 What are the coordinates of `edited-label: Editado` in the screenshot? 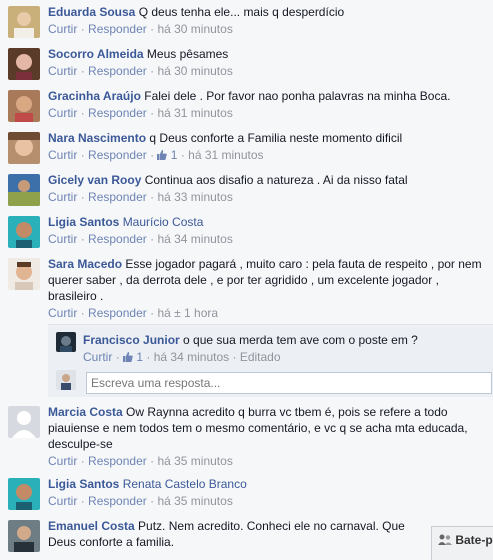 It's located at (260, 357).